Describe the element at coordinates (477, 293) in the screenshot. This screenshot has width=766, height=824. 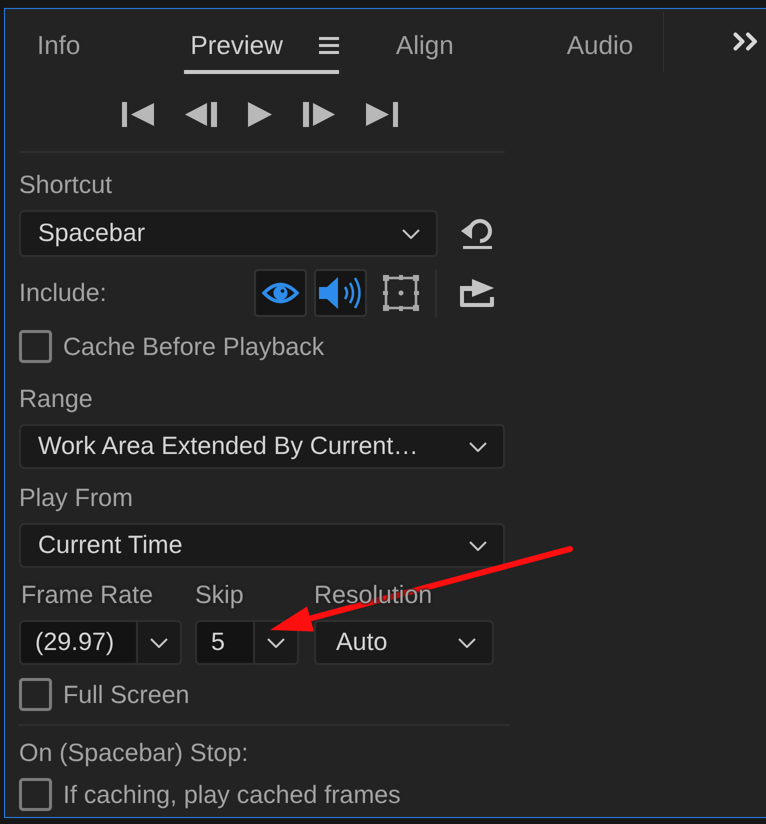
I see `tray-arrow-icon` at that location.